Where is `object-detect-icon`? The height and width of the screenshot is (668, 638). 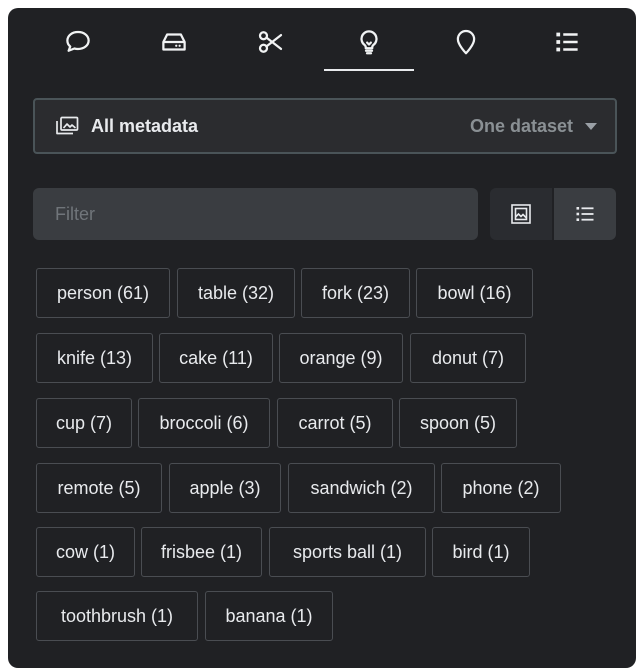
object-detect-icon is located at coordinates (521, 214).